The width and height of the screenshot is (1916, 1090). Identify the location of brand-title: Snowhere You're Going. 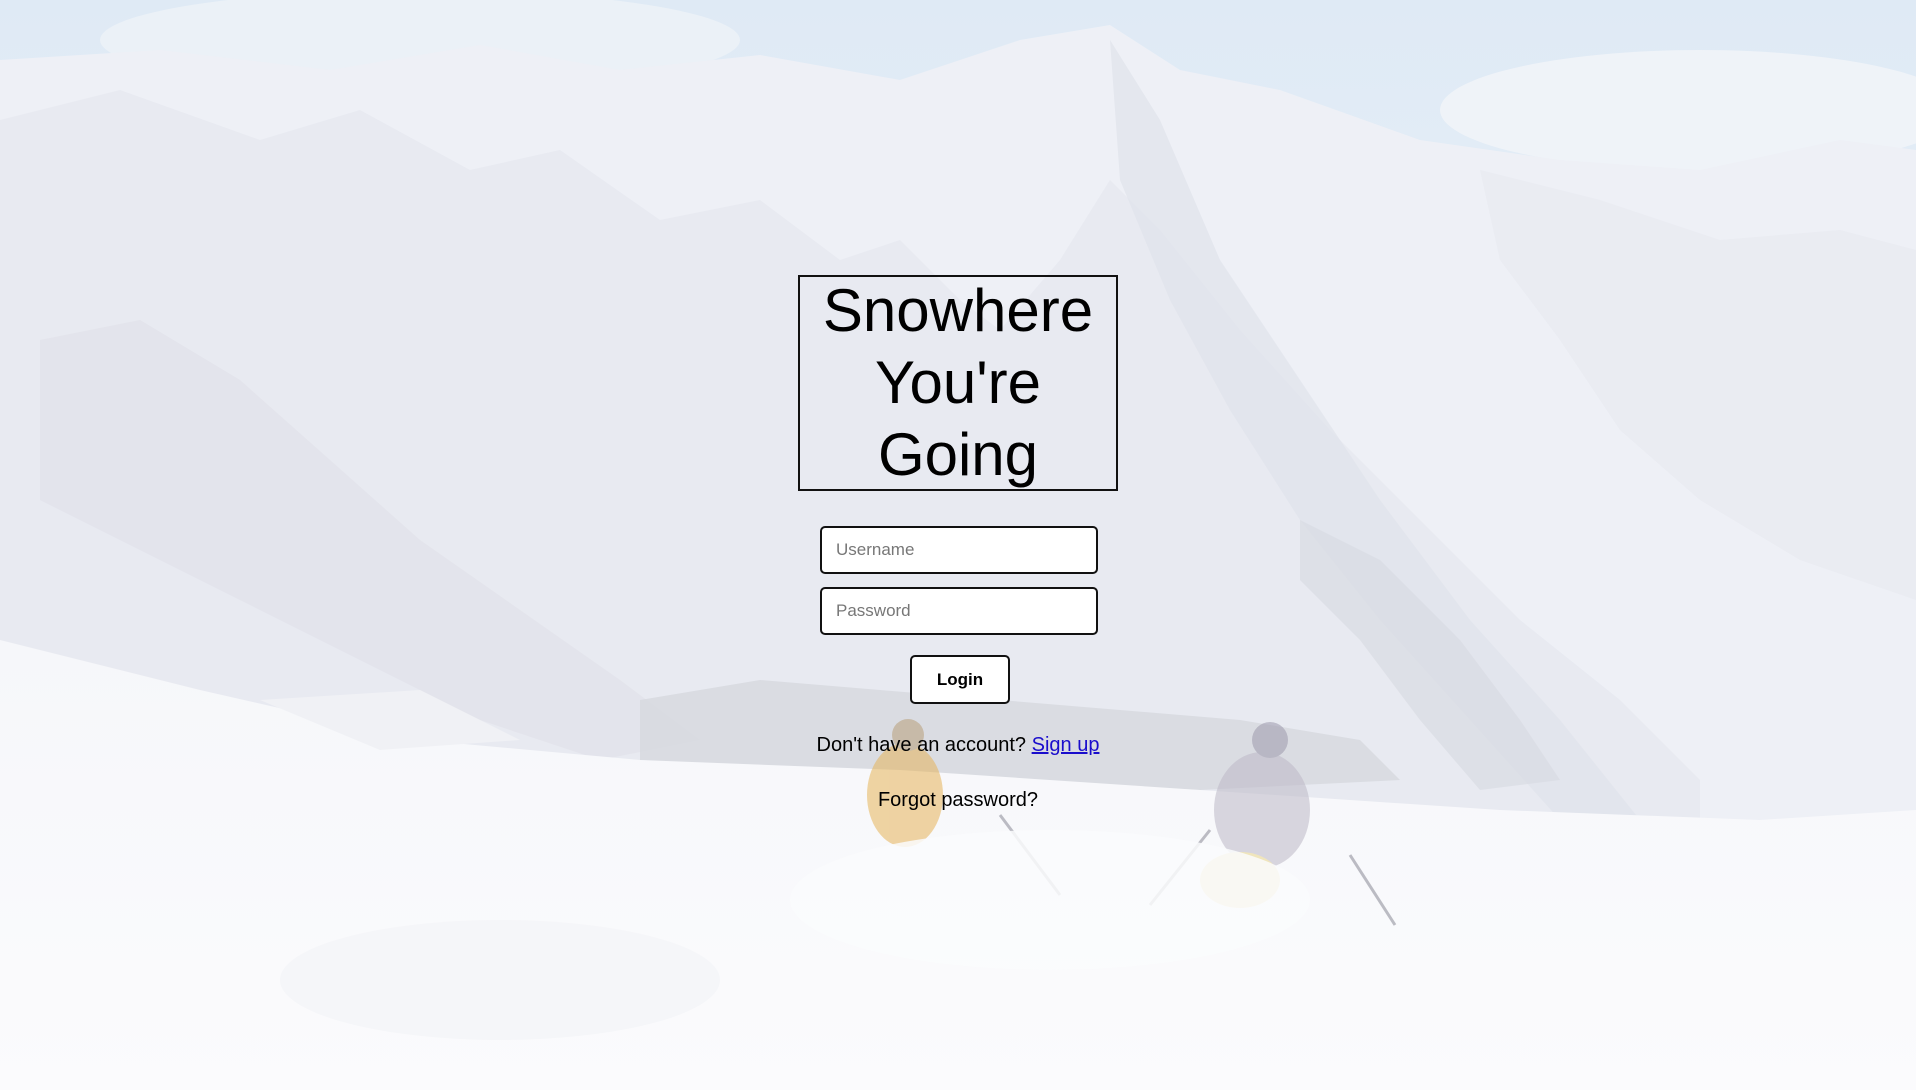
(958, 383).